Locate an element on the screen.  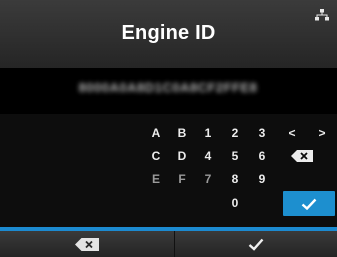
key-8: 8 is located at coordinates (235, 179).